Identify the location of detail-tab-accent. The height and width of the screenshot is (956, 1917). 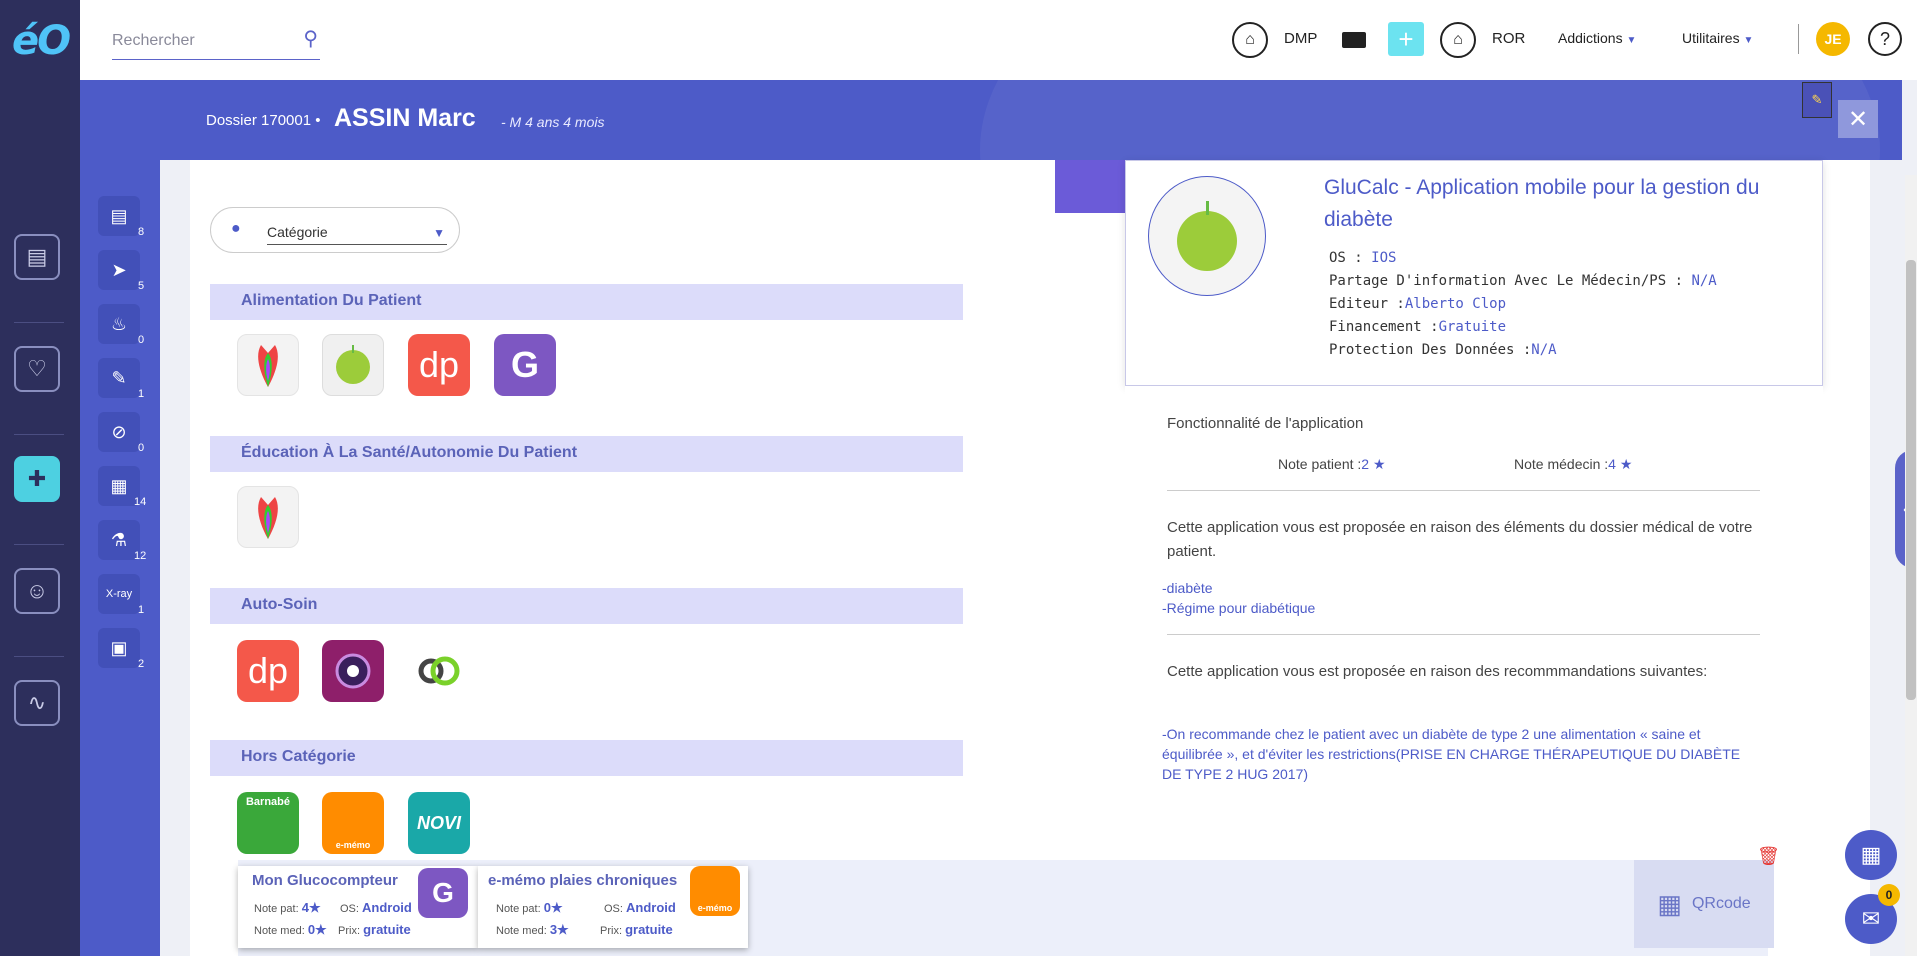
(1090, 186).